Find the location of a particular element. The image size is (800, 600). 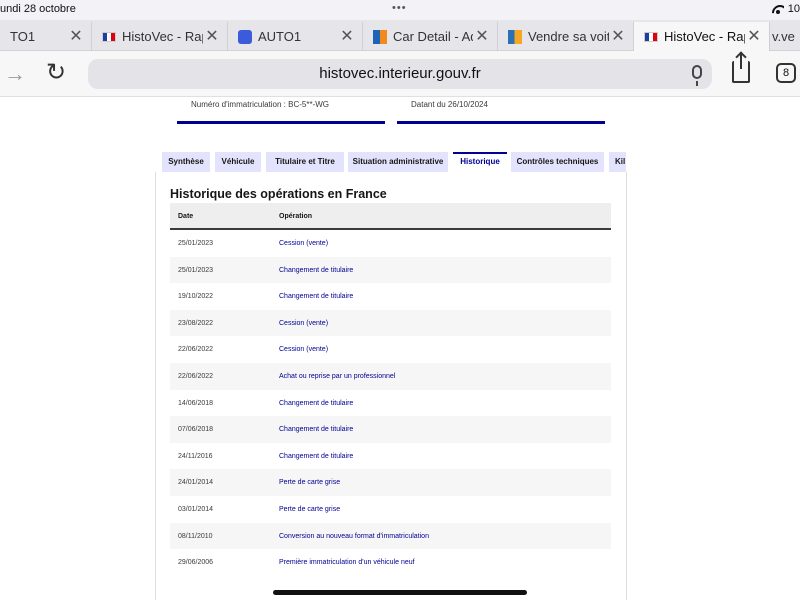

browser-tab-label: v.ve is located at coordinates (783, 36).